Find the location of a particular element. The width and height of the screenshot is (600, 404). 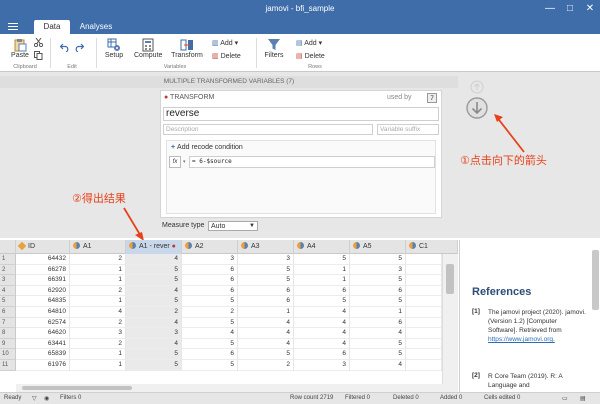

formula-field: = 6-$source is located at coordinates (312, 162).